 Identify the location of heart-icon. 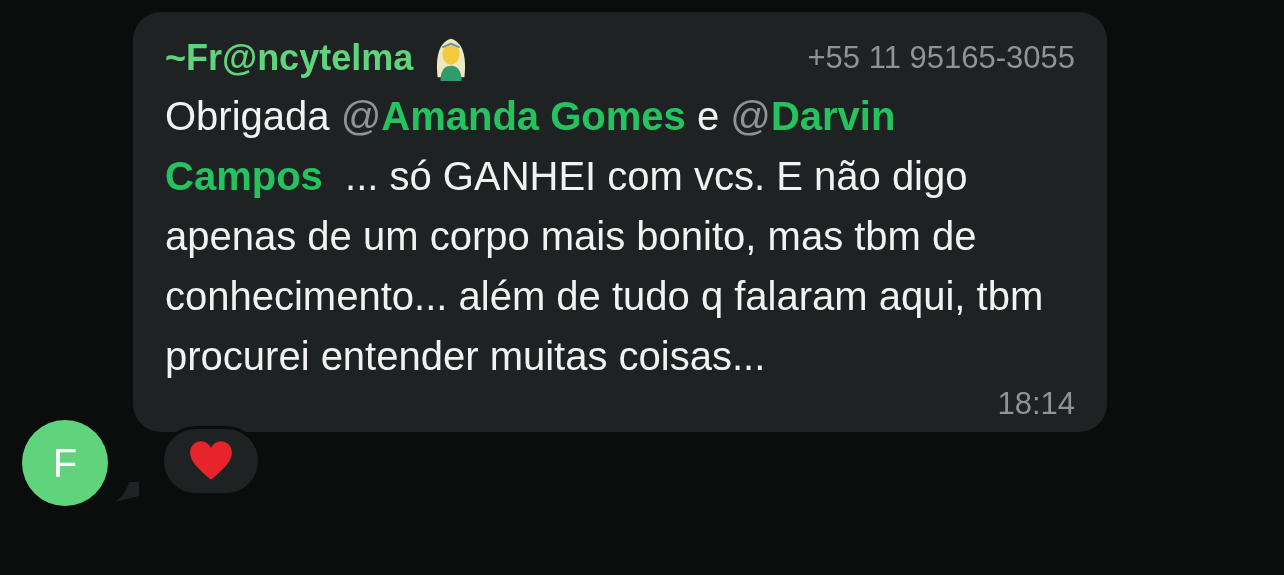
(211, 461).